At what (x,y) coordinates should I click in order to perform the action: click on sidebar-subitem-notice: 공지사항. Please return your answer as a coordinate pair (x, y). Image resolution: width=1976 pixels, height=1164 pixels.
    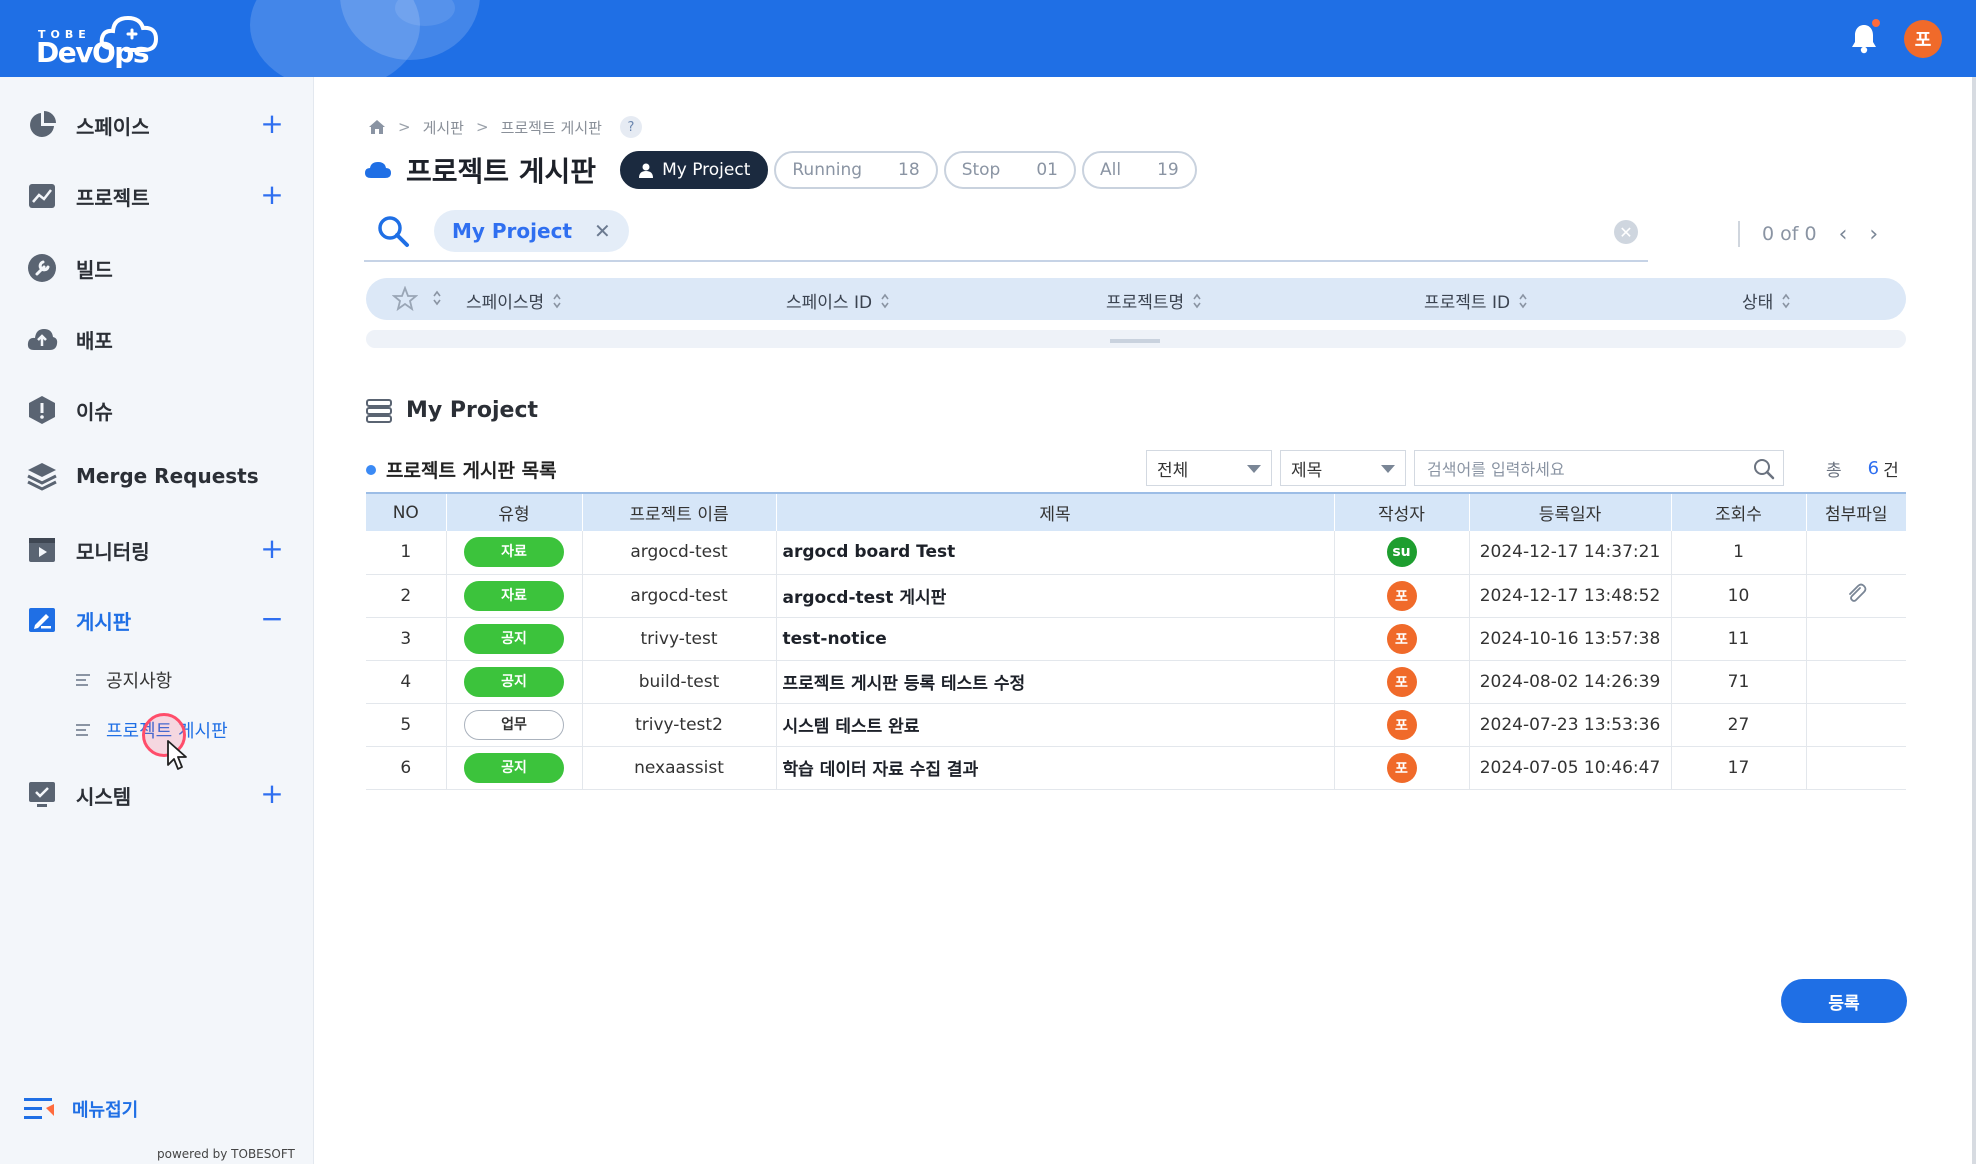
    Looking at the image, I should click on (124, 680).